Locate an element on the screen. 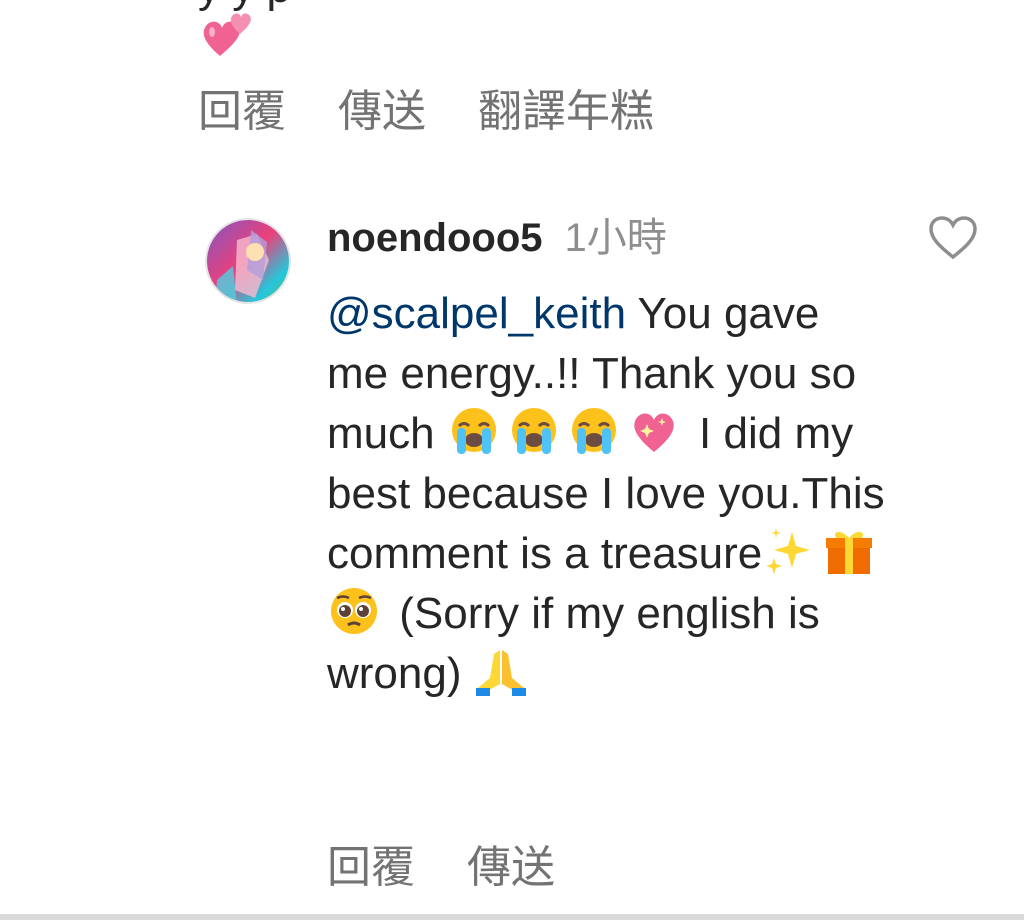 This screenshot has width=1024, height=920. wrapped-gift-icon is located at coordinates (849, 551).